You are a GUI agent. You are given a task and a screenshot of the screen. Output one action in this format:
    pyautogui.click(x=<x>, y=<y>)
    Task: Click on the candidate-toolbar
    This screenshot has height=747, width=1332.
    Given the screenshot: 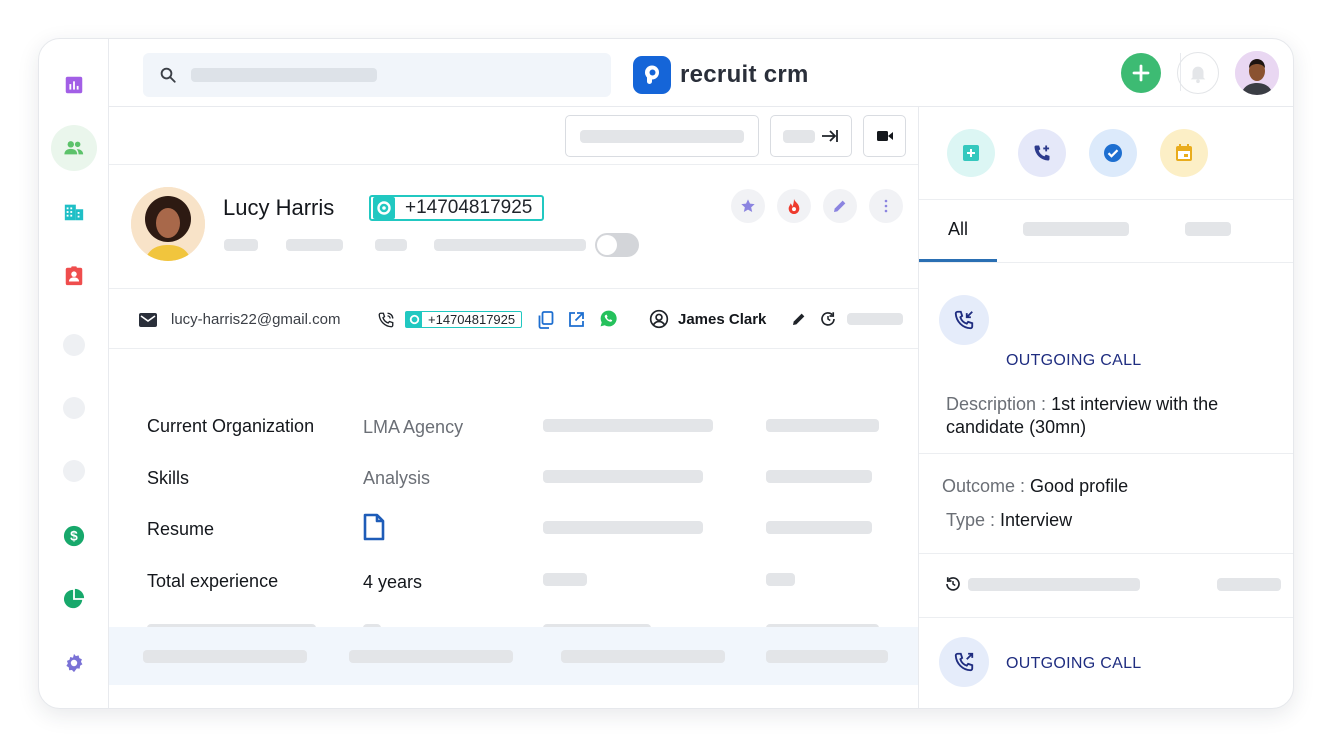 What is the action you would take?
    pyautogui.click(x=513, y=136)
    